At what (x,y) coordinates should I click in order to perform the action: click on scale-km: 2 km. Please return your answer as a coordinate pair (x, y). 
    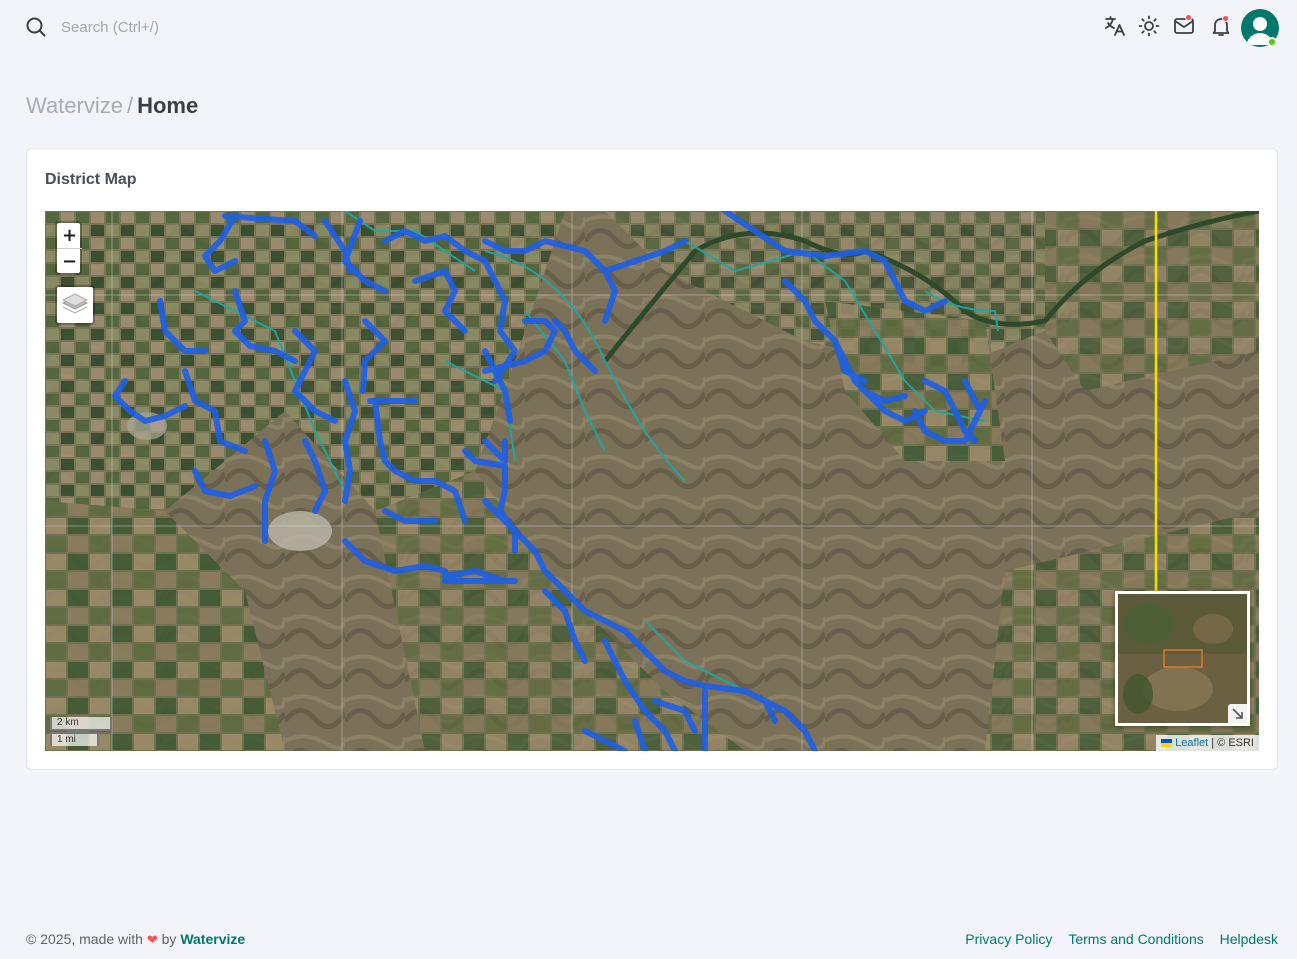
    Looking at the image, I should click on (81, 724).